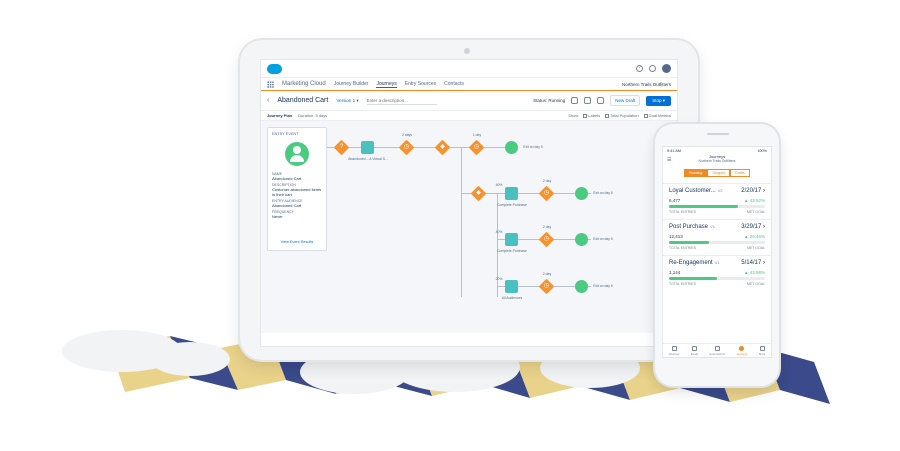 This screenshot has width=900, height=451. What do you see at coordinates (313, 115) in the screenshot?
I see `plan-duration: Duration: 5 days` at bounding box center [313, 115].